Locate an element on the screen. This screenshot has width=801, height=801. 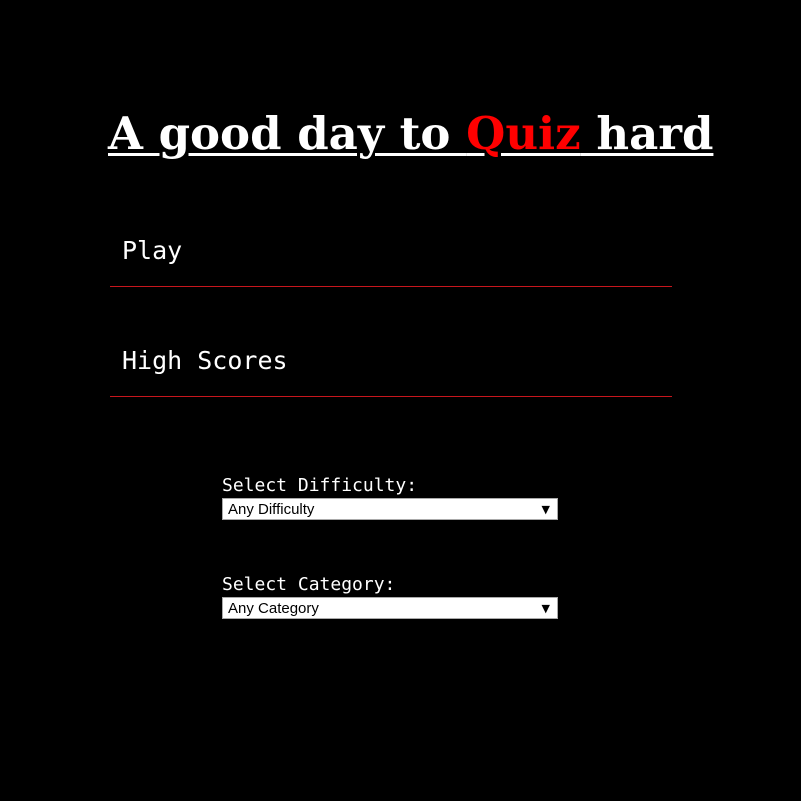
play-button: Play is located at coordinates (391, 256).